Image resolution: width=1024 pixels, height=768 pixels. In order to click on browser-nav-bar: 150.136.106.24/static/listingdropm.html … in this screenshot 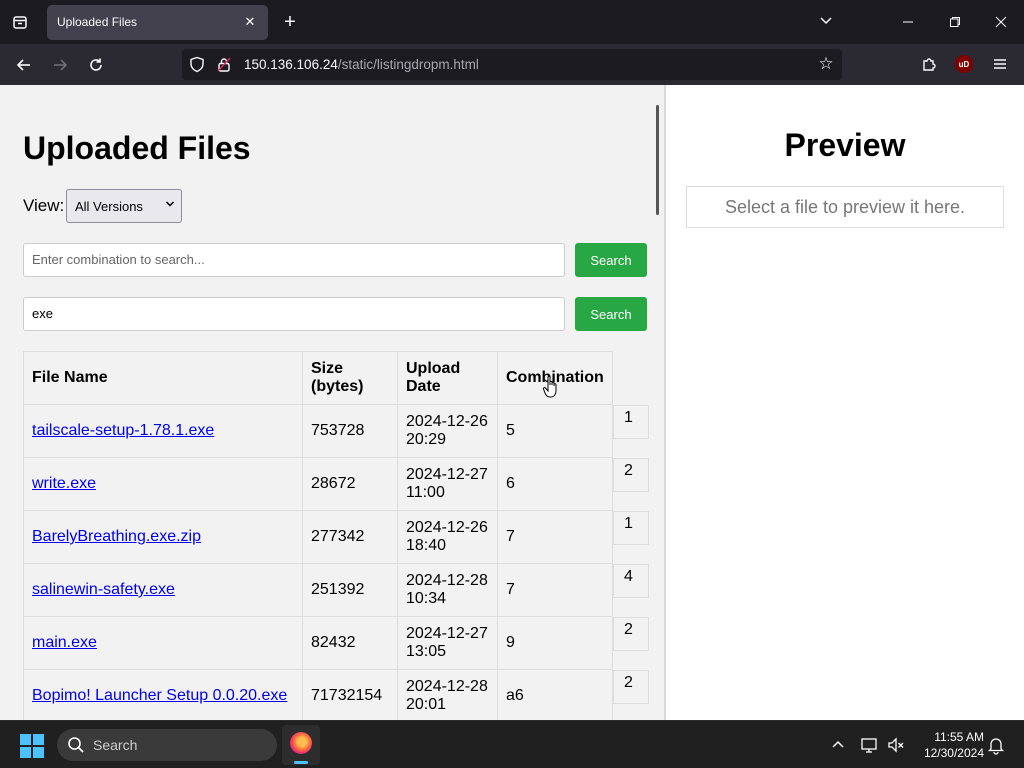, I will do `click(512, 64)`.